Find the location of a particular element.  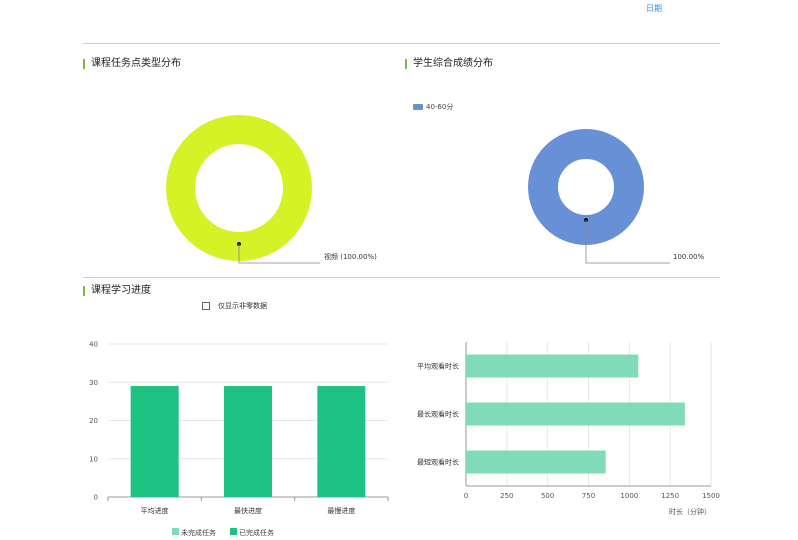

nonzero-filter: 仅显示非零数据 is located at coordinates (234, 306).